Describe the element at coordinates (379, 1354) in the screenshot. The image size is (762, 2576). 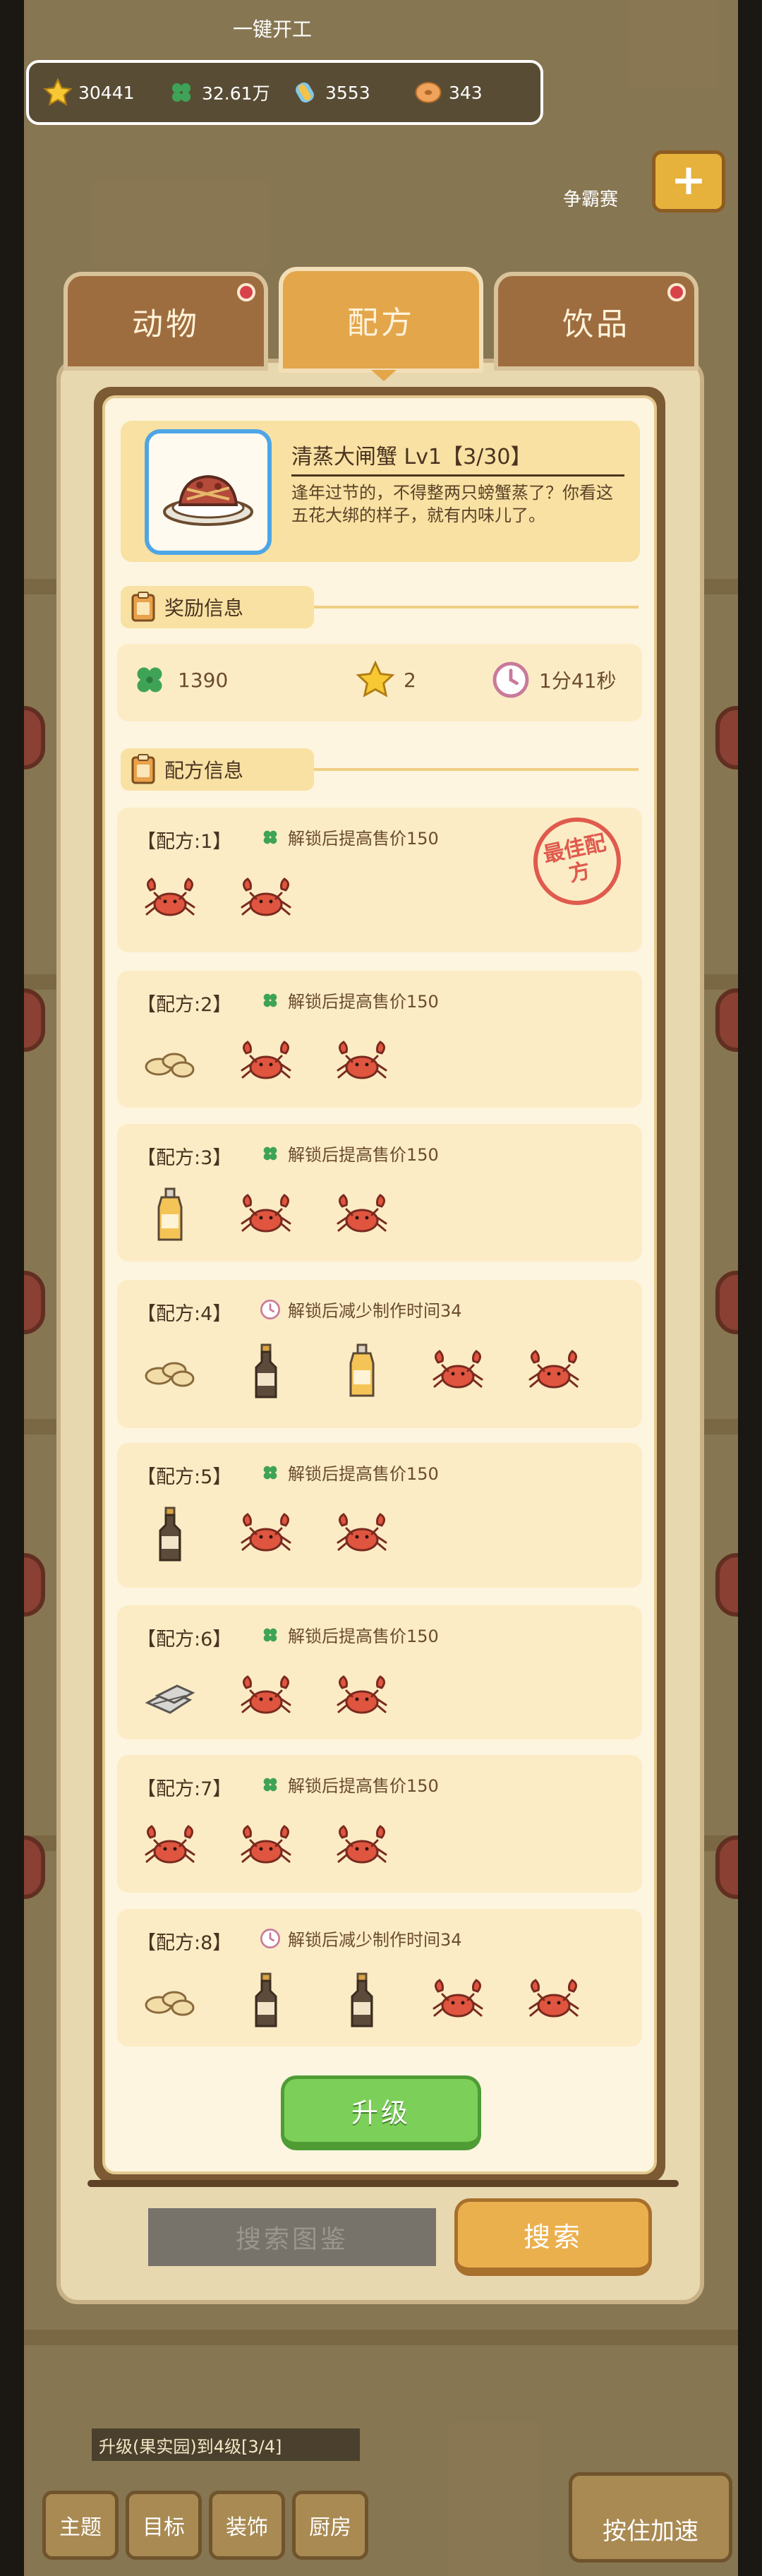
I see `formula-card-4: 【配方:4】 解锁后减少制作时间34` at that location.